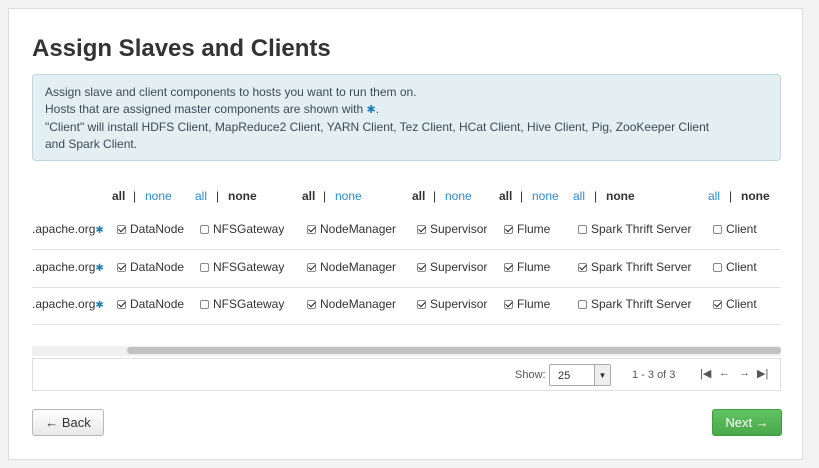  Describe the element at coordinates (755, 196) in the screenshot. I see `select-none-link-6: none` at that location.